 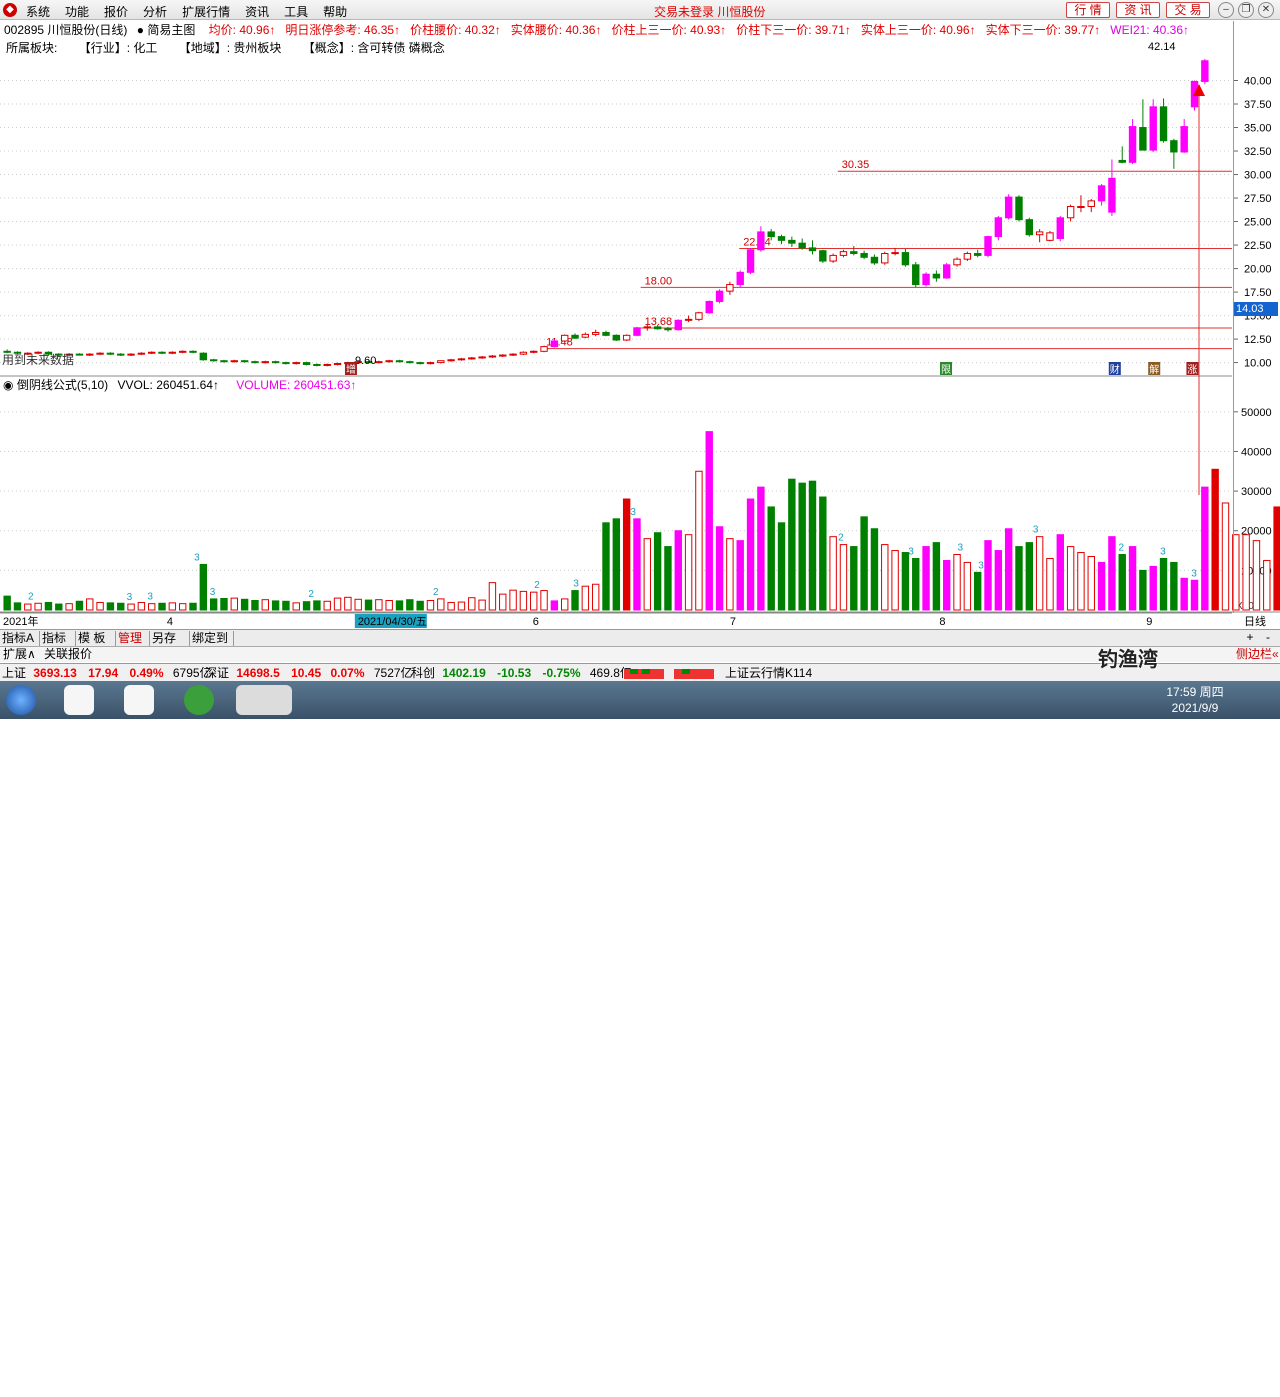 I want to click on expand-button: 扩展∧, so click(x=19, y=654).